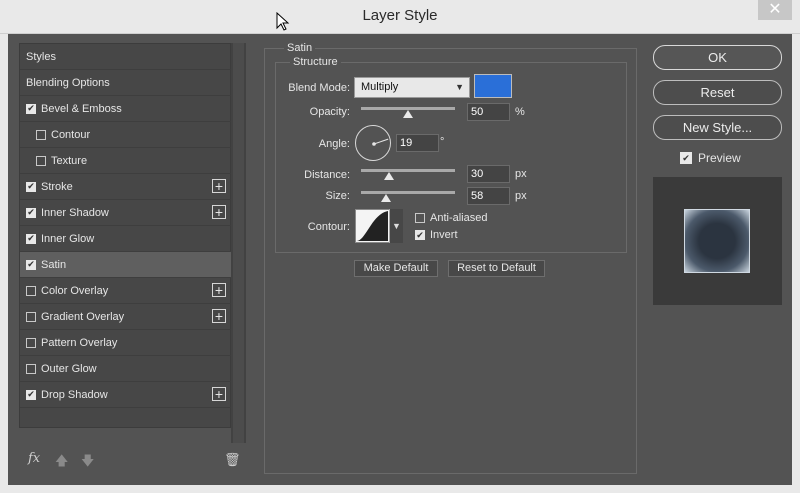  What do you see at coordinates (420, 235) in the screenshot?
I see `invert-checkbox: ✔` at bounding box center [420, 235].